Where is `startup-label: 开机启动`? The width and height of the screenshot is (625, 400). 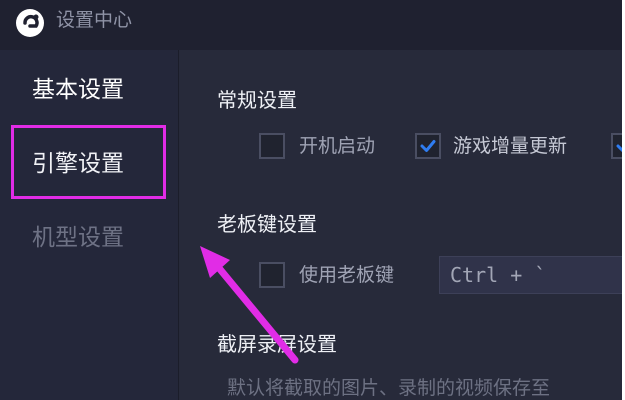
startup-label: 开机启动 is located at coordinates (337, 146).